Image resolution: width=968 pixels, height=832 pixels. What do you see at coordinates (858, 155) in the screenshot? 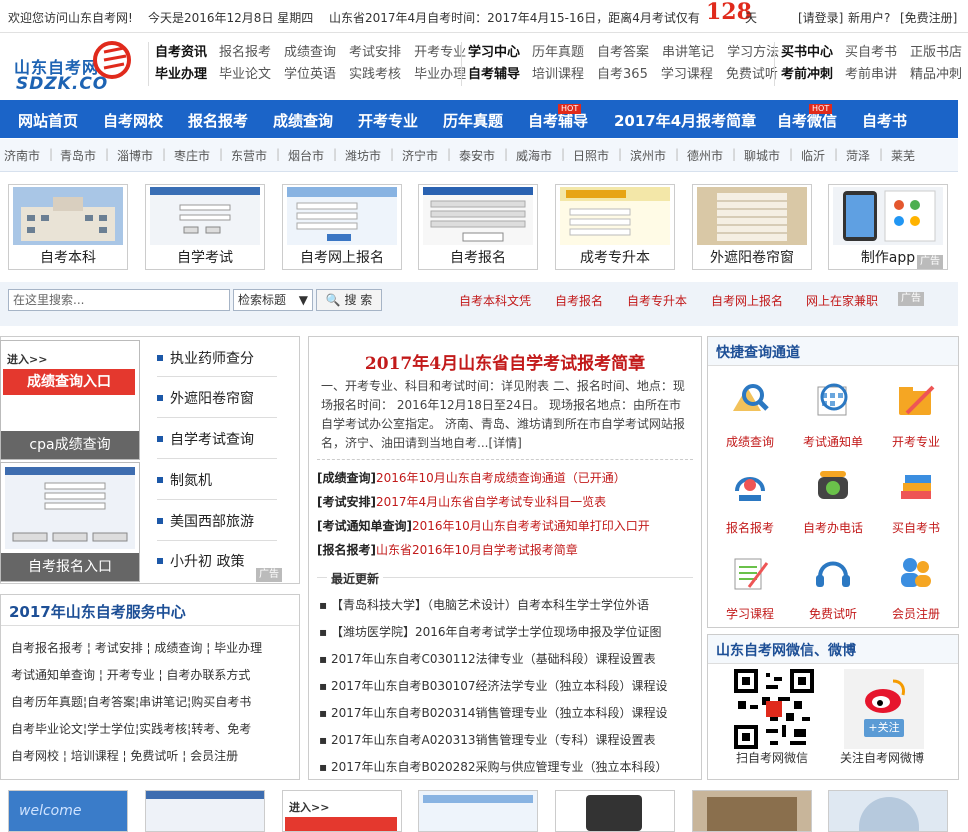
I see `city-link: 菏泽` at bounding box center [858, 155].